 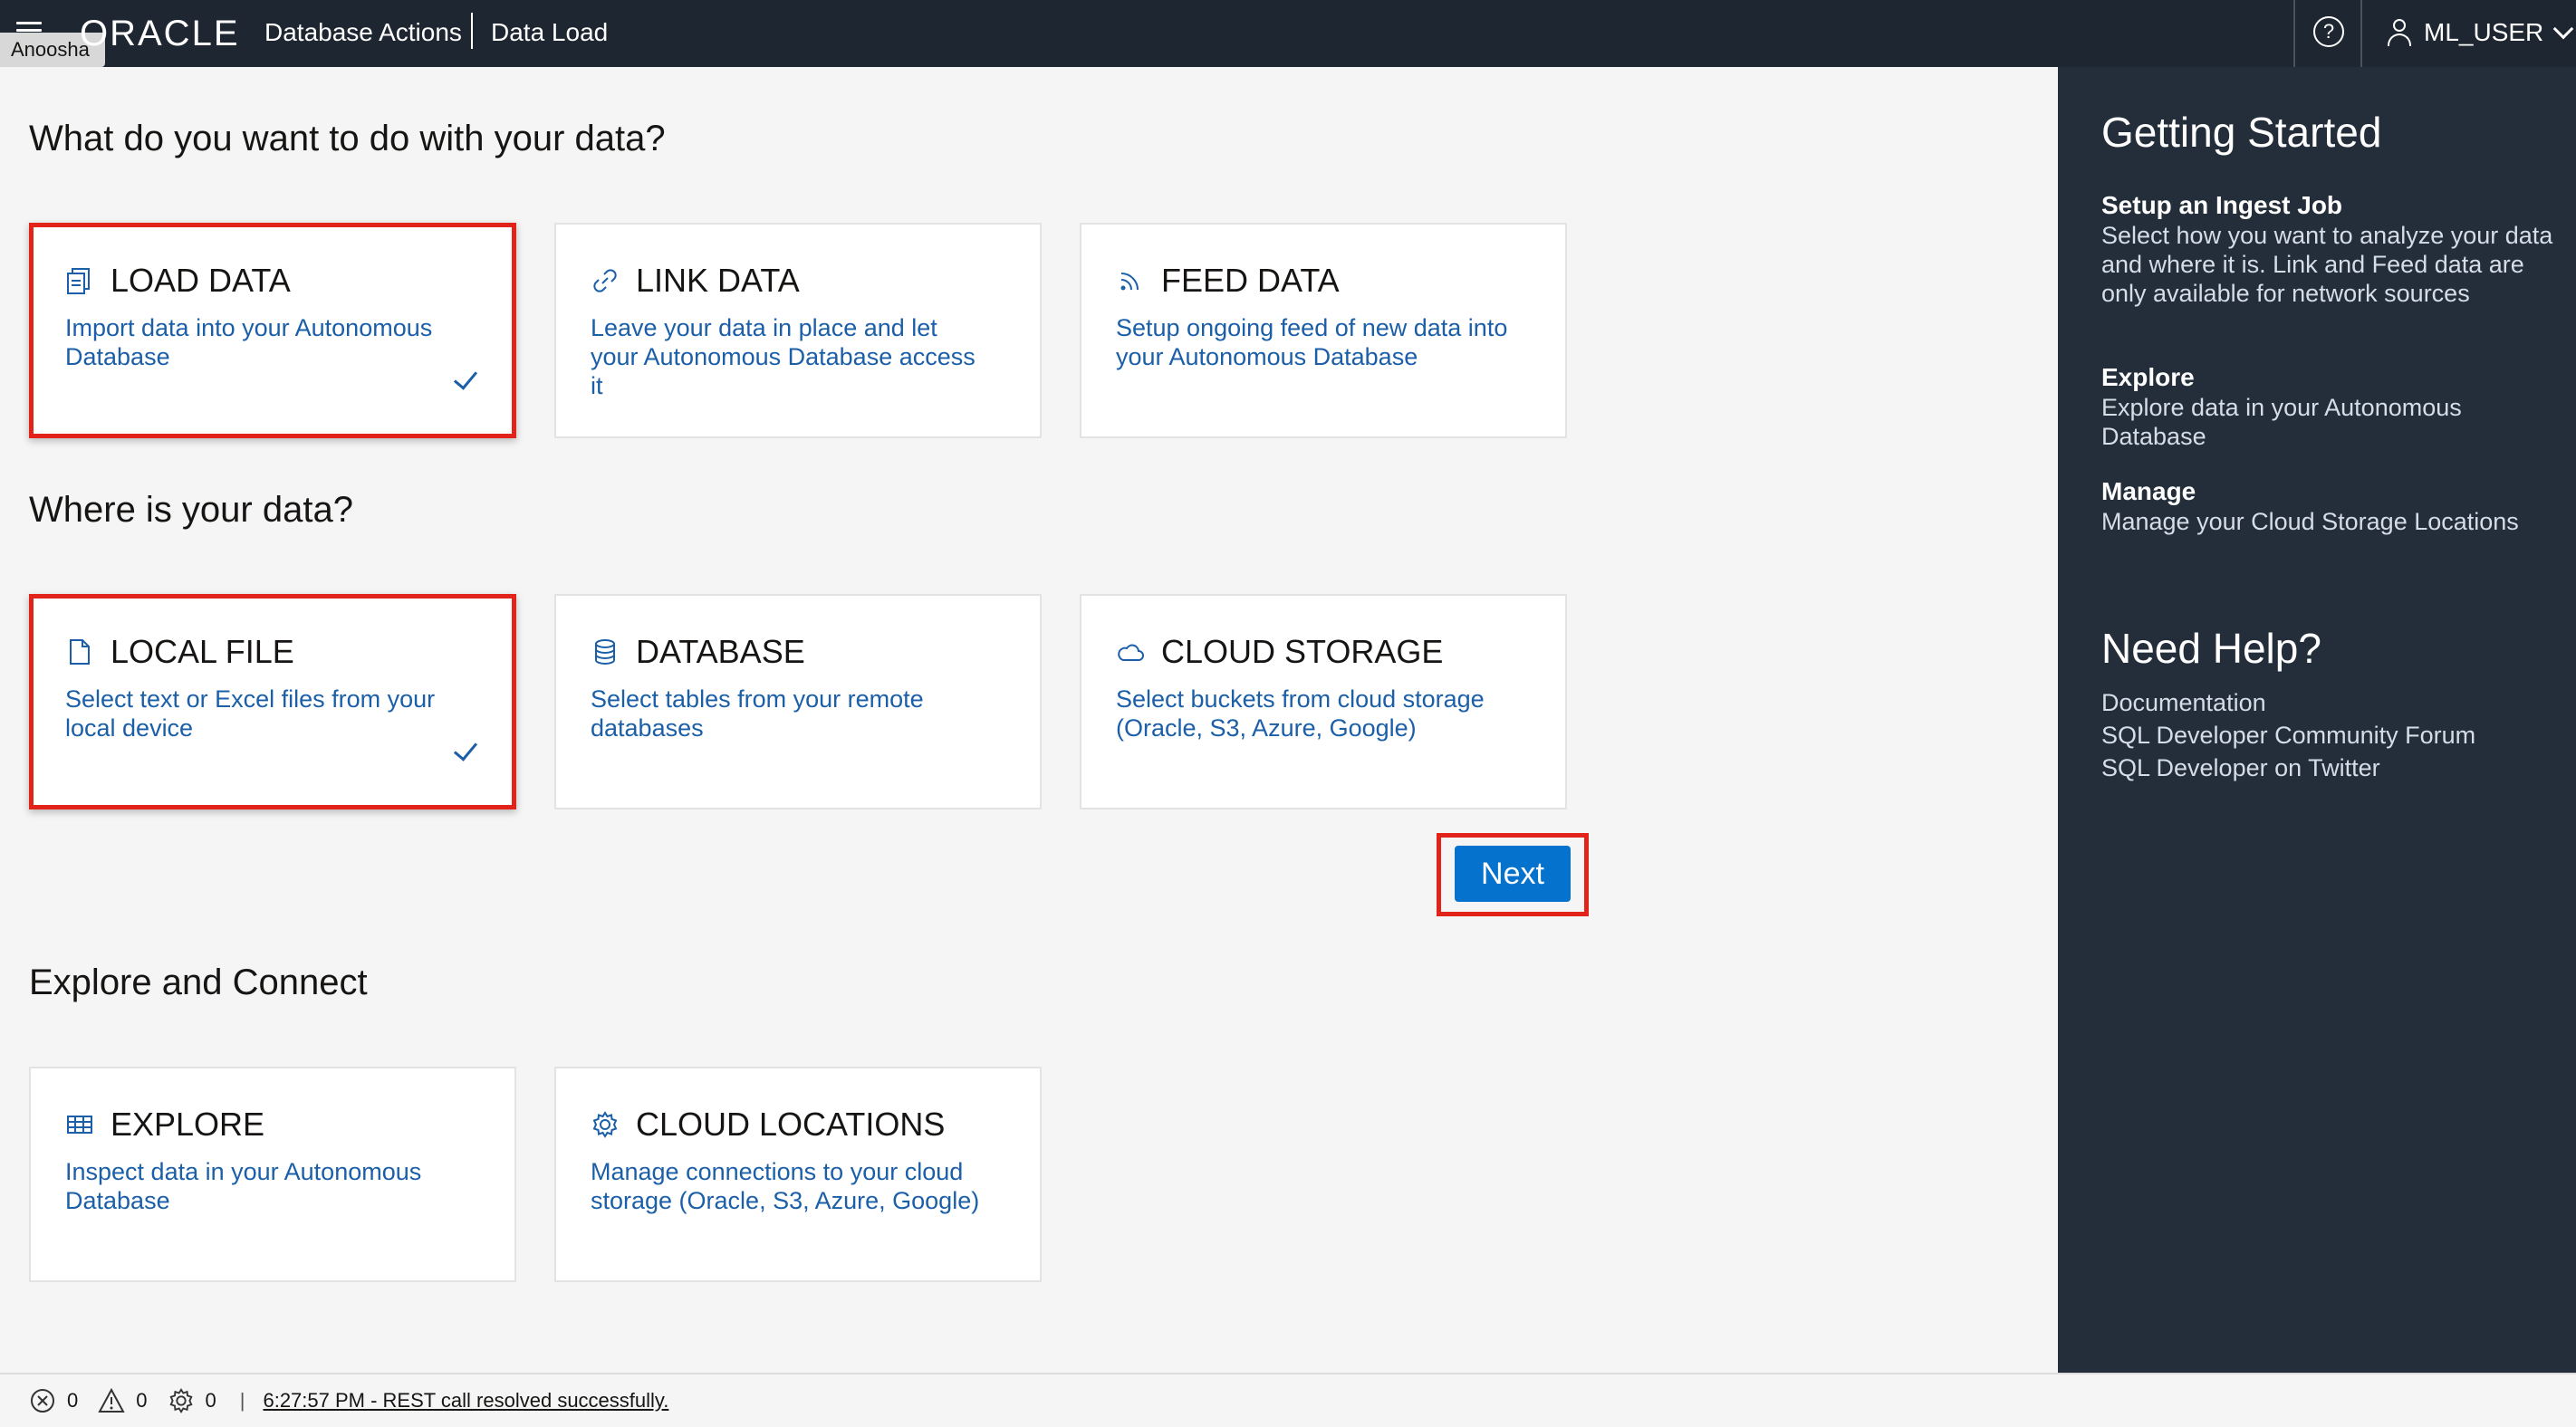 I want to click on card-description: Select tables from your remote databases, so click(x=757, y=713).